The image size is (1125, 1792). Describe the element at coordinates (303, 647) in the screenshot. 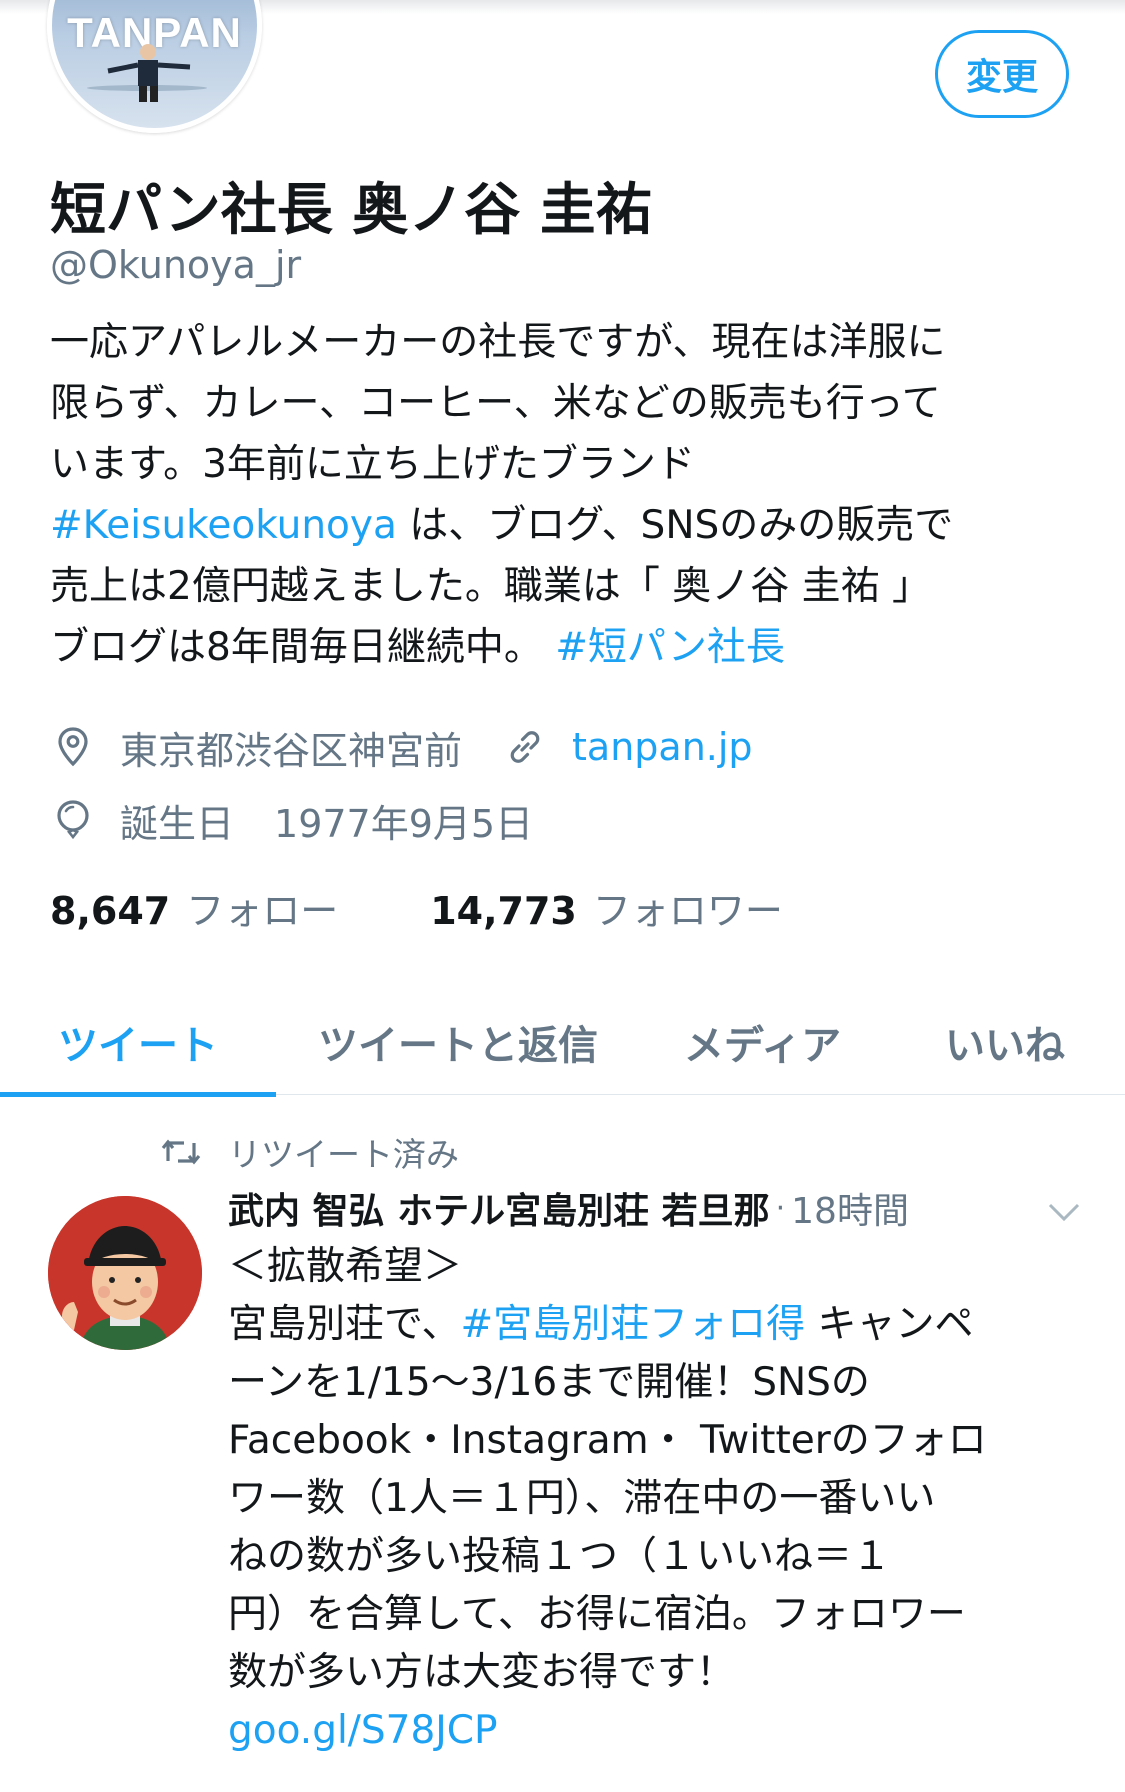

I see `bio-text: ブログは8年間毎日継続中。` at that location.